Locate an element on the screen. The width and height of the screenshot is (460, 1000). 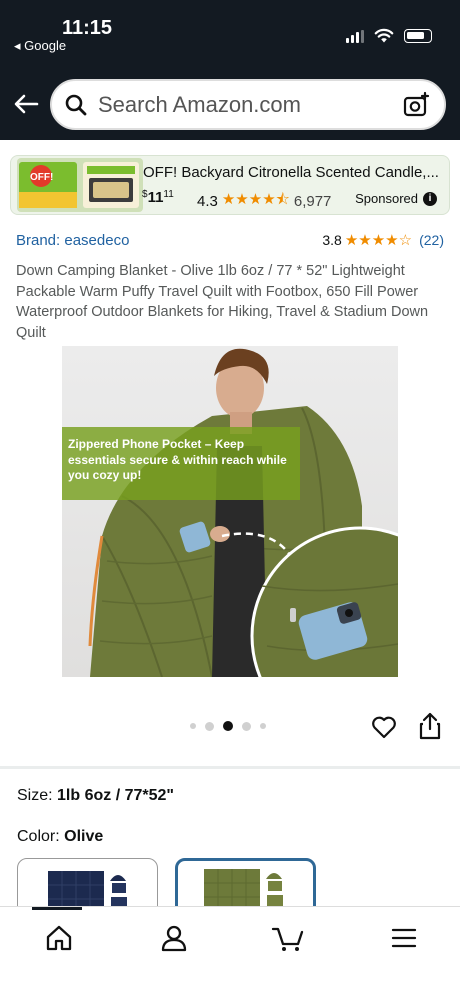
status-time: 11:15 is located at coordinates (87, 28).